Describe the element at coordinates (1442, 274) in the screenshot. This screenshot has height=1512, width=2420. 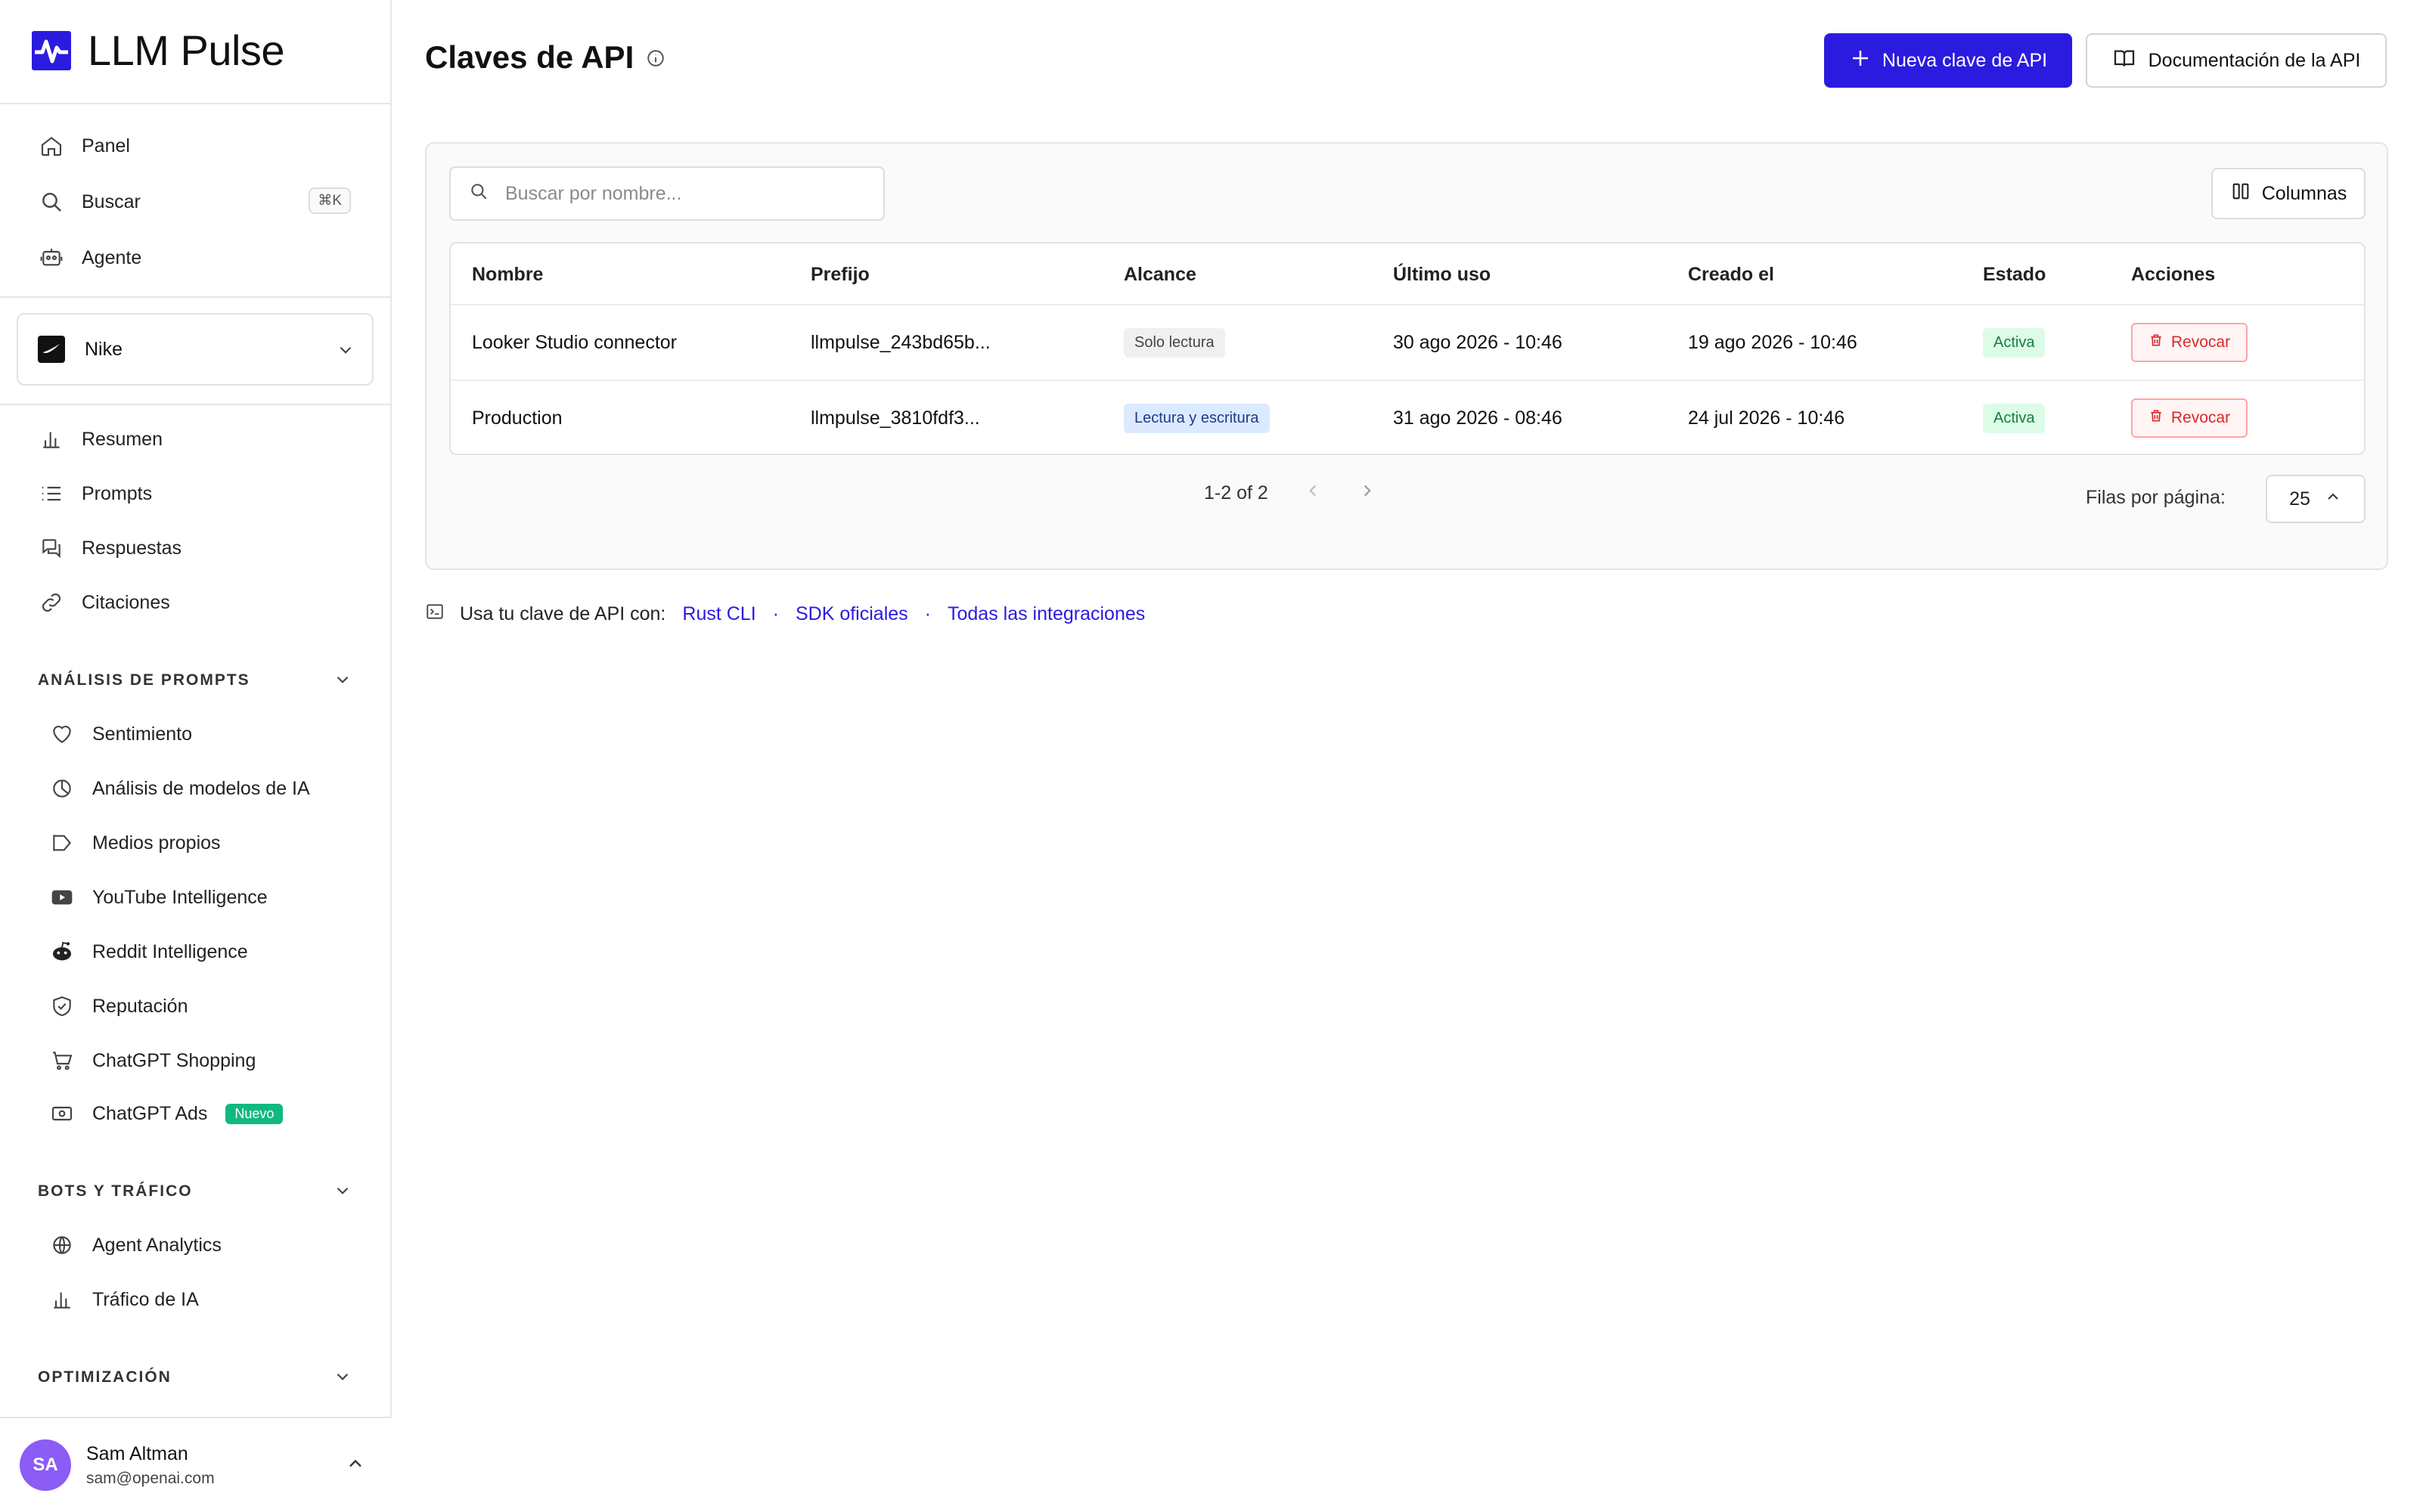
I see `column-header-ultimo-uso: Último uso` at that location.